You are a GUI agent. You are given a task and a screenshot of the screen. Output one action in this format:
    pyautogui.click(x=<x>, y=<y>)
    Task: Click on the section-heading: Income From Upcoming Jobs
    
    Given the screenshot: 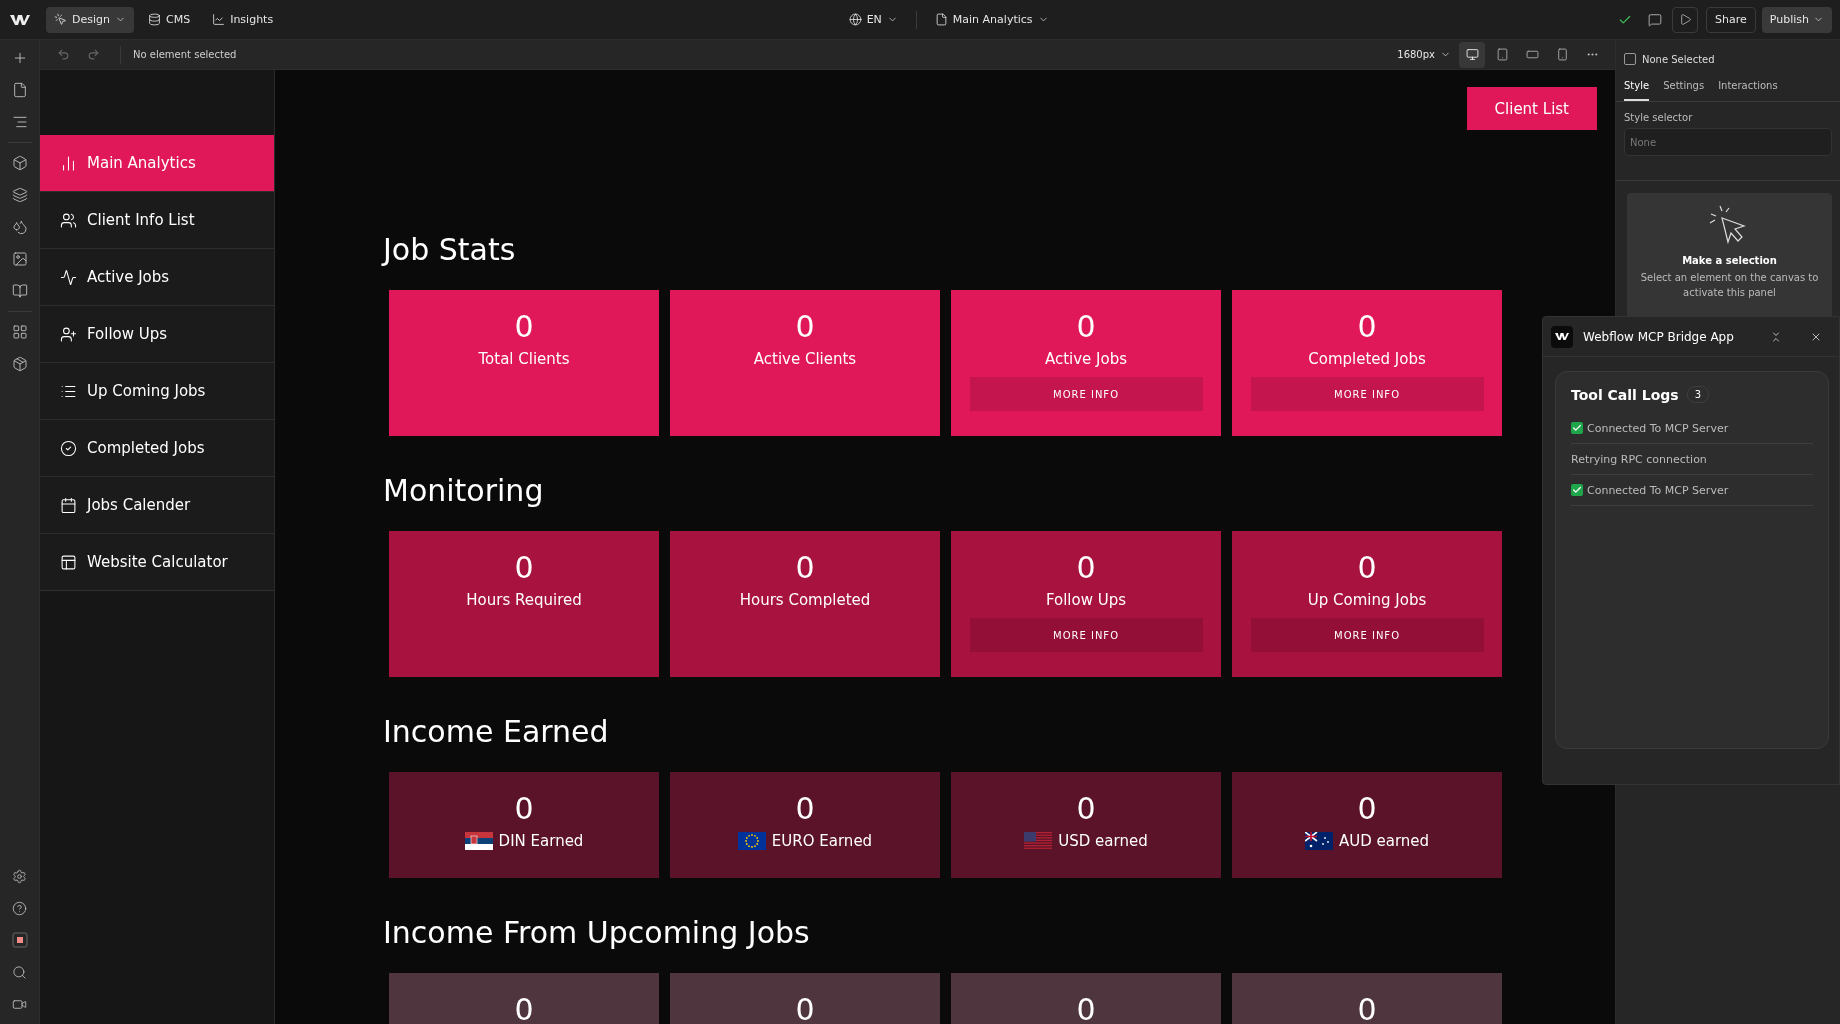 What is the action you would take?
    pyautogui.click(x=597, y=933)
    